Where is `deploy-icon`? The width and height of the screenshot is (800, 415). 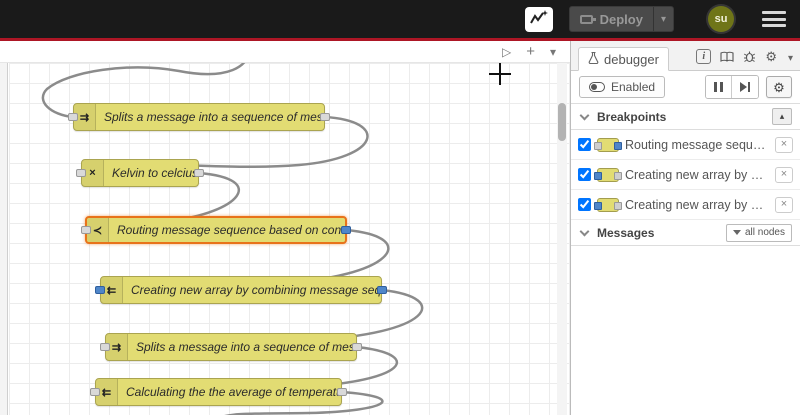 deploy-icon is located at coordinates (587, 19).